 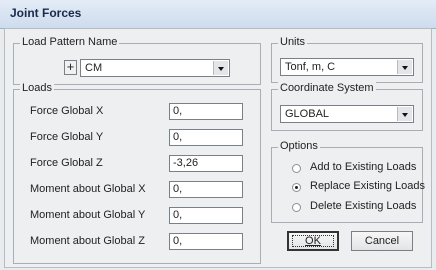 I want to click on ok-button: OK, so click(x=313, y=241).